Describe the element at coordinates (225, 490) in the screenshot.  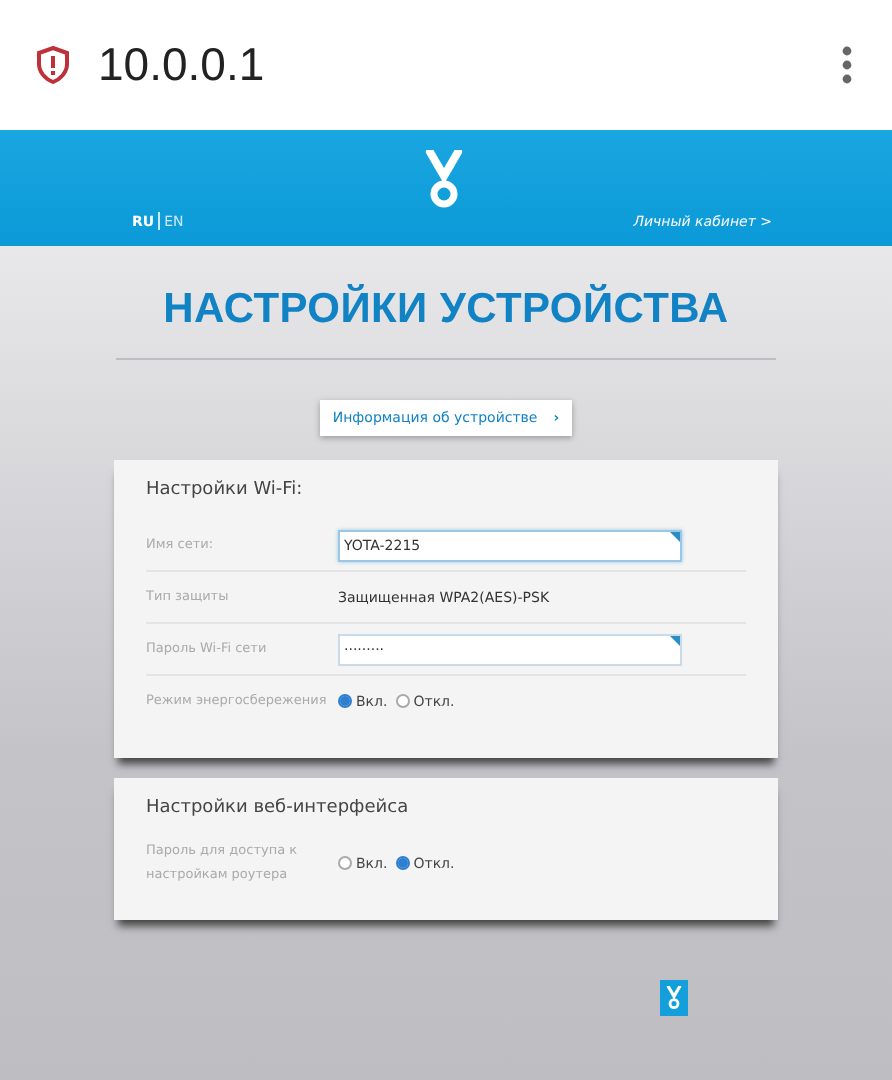
I see `section-title: Настройки Wi-Fi:` at that location.